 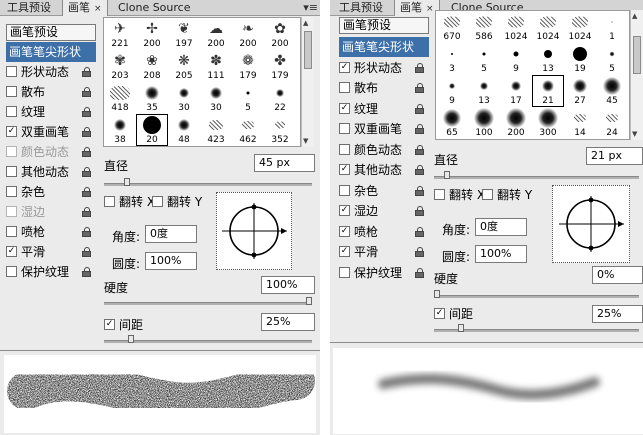 What do you see at coordinates (310, 7) in the screenshot?
I see `panel-menu-icon: ▾≡` at bounding box center [310, 7].